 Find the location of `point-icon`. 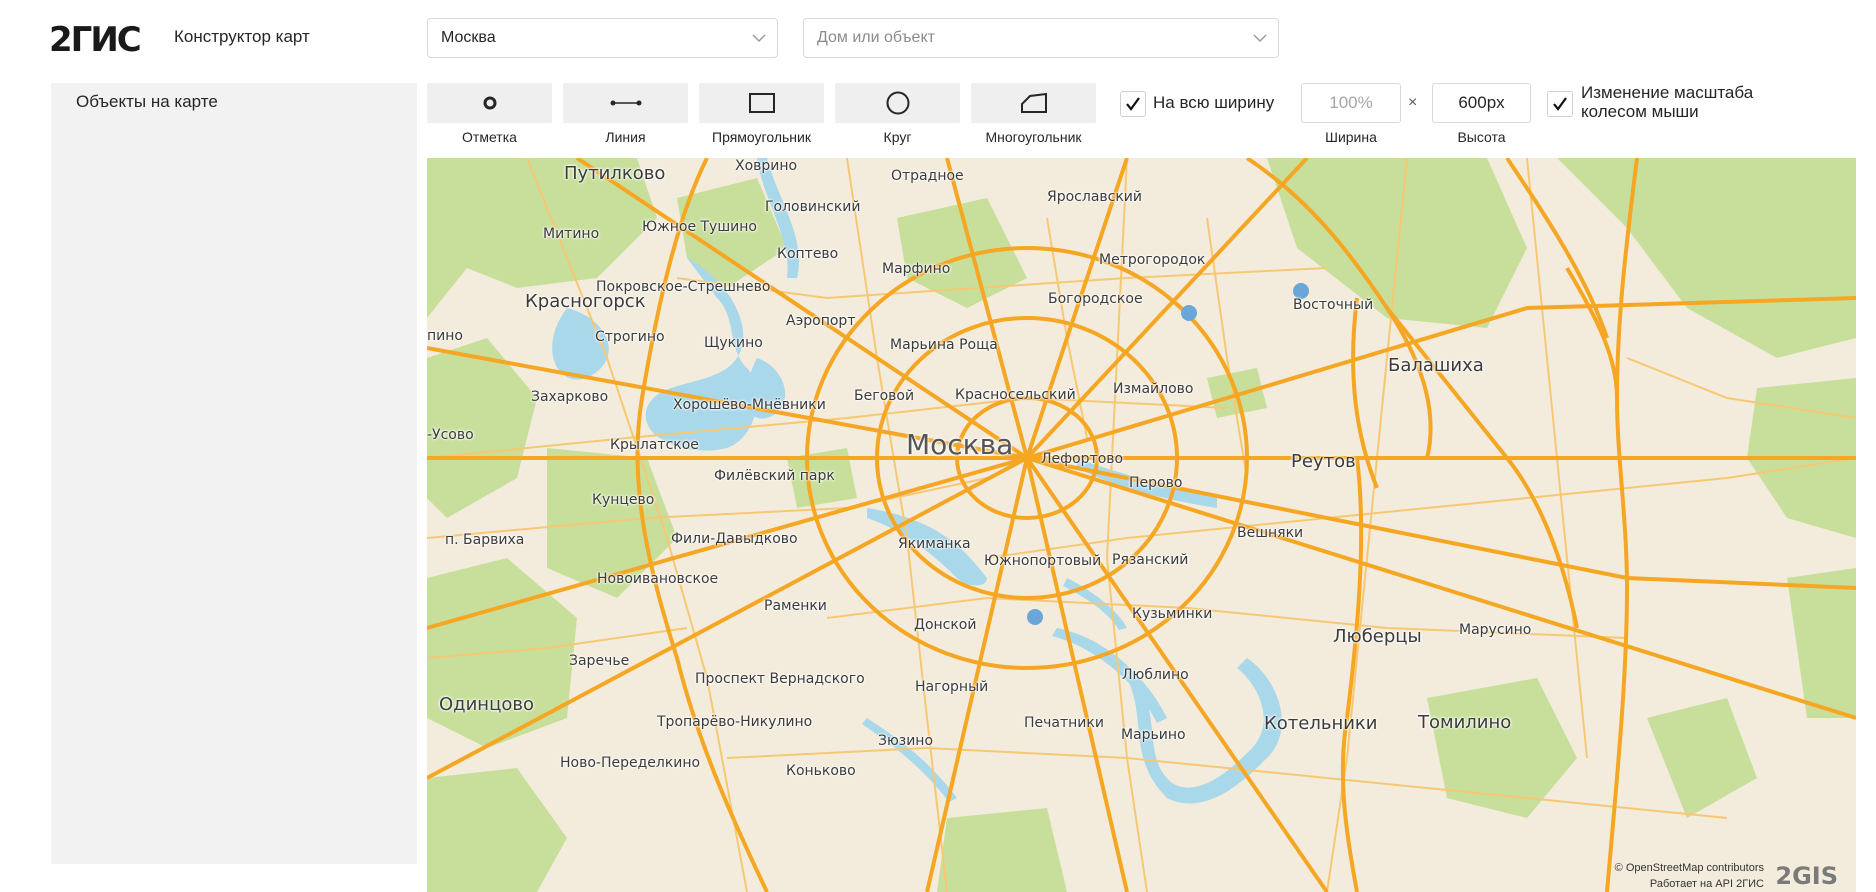

point-icon is located at coordinates (489, 103).